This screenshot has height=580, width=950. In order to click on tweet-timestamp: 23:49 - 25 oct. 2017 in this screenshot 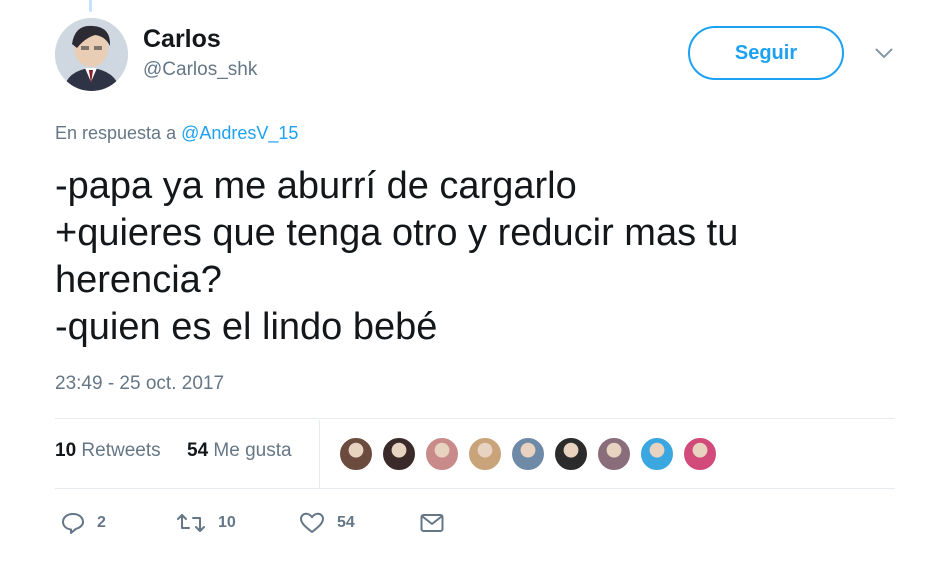, I will do `click(139, 384)`.